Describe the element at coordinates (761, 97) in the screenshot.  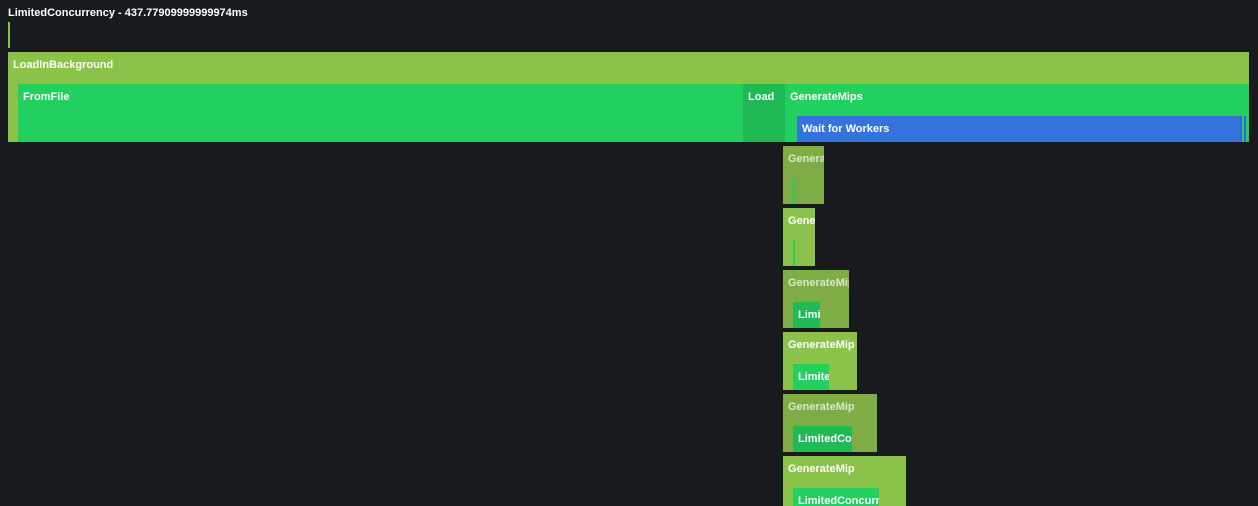
I see `span-label: Load` at that location.